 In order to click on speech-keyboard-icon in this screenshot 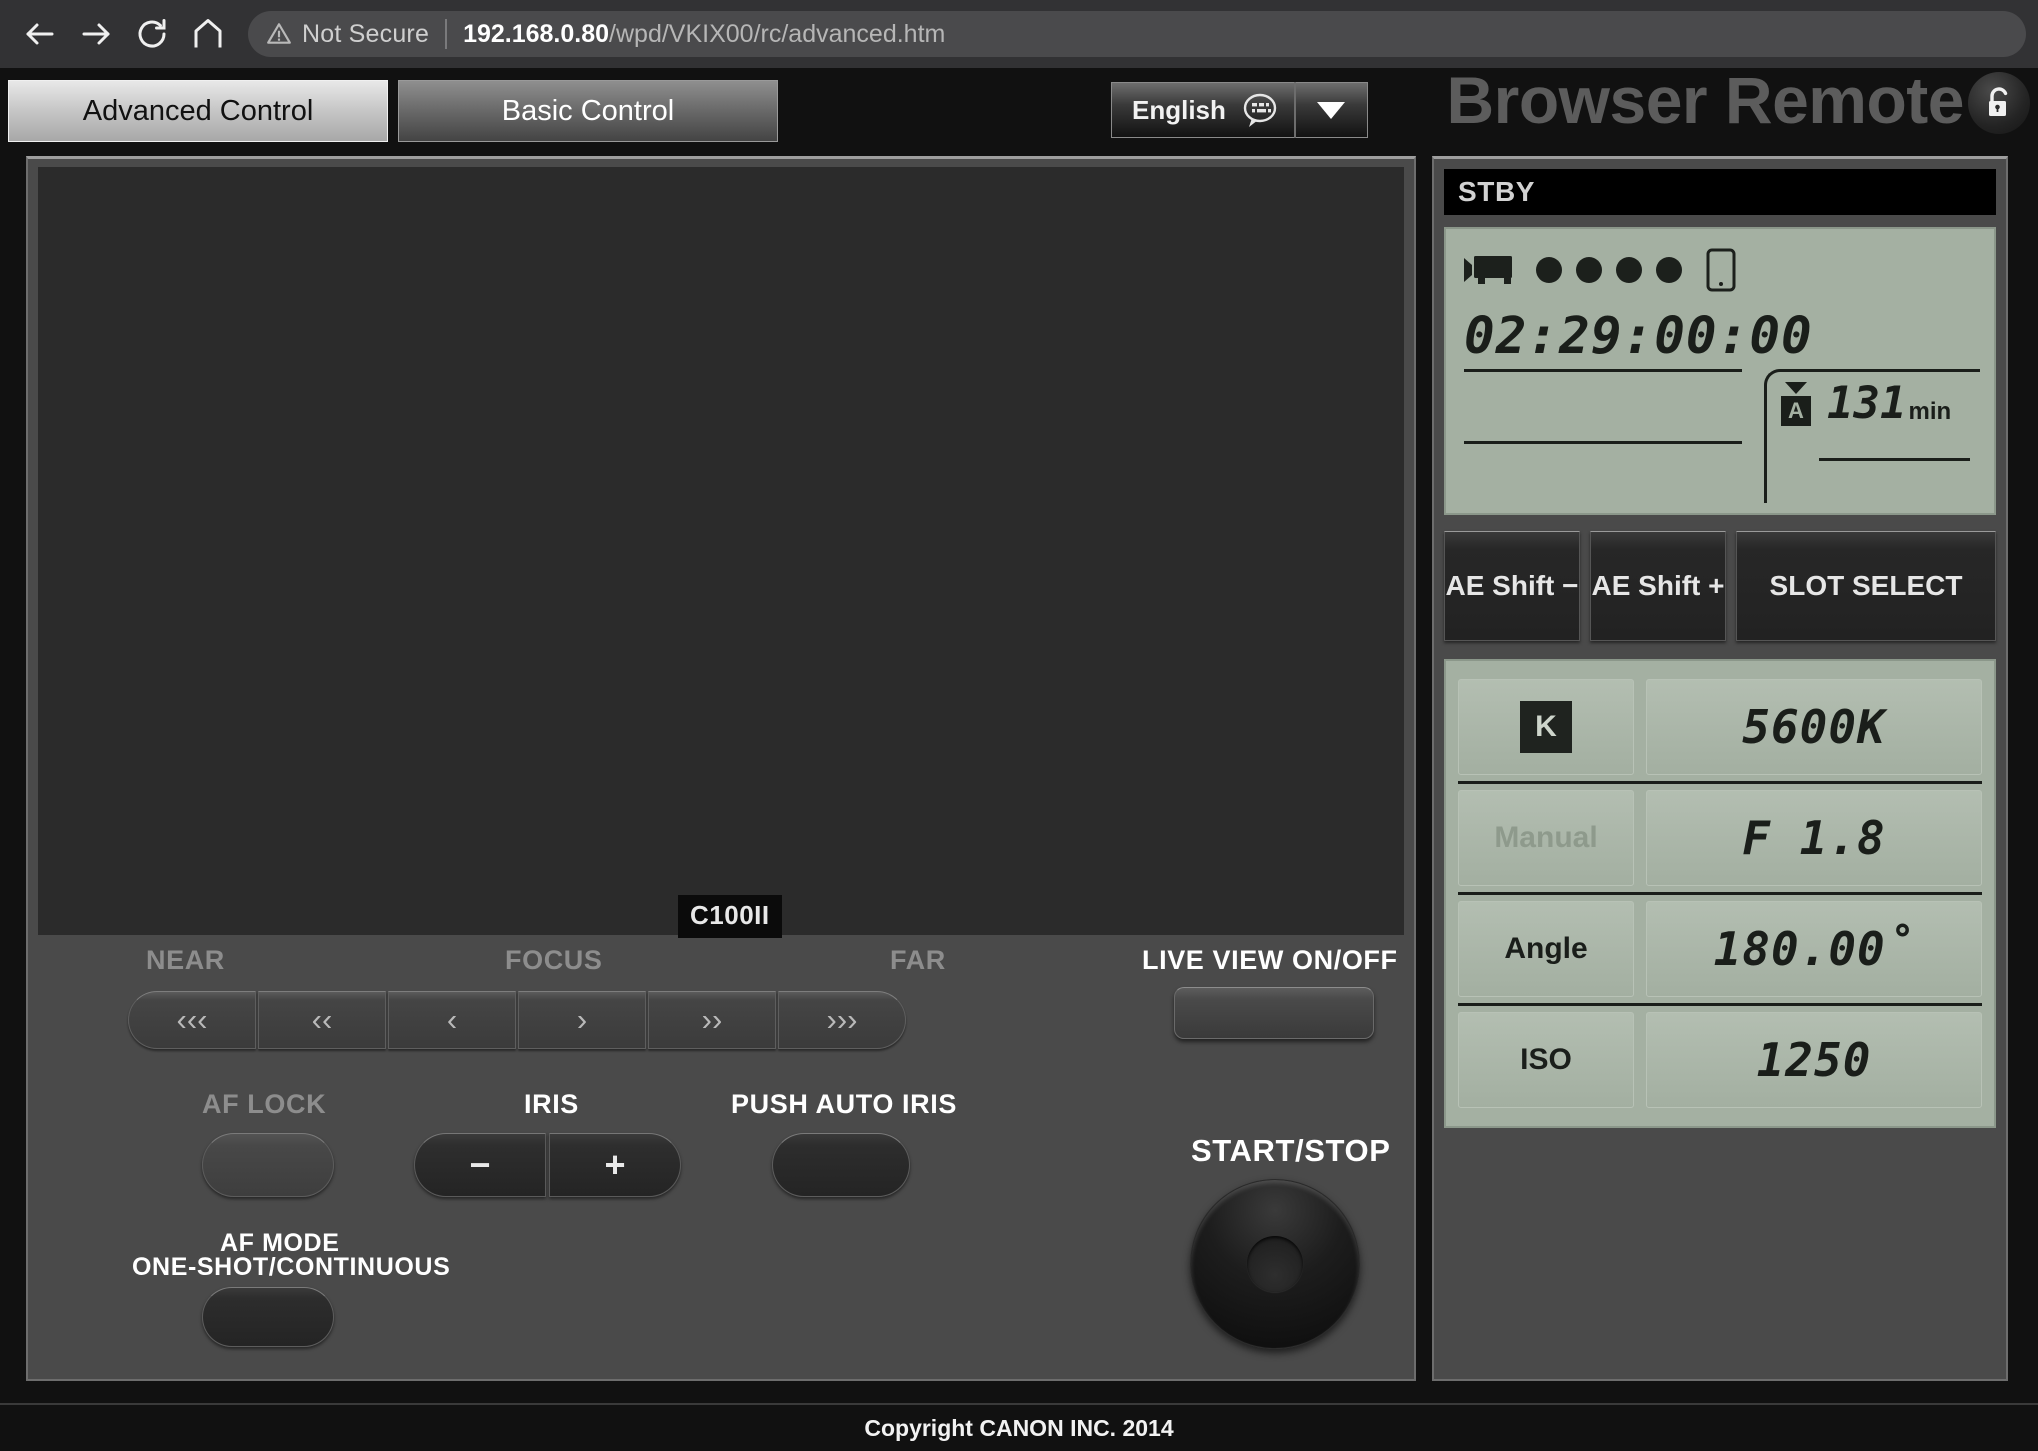, I will do `click(1260, 110)`.